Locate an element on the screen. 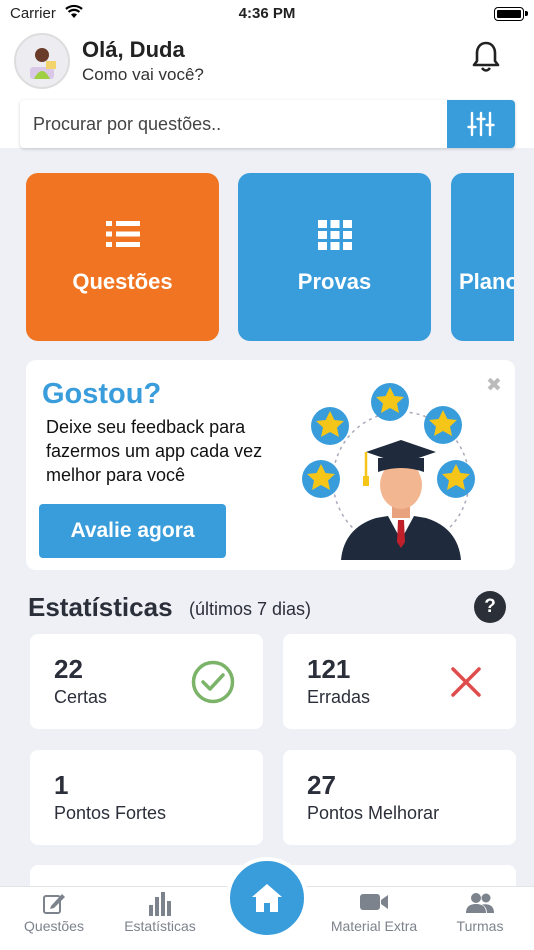  tab-label: Estatísticas is located at coordinates (160, 926).